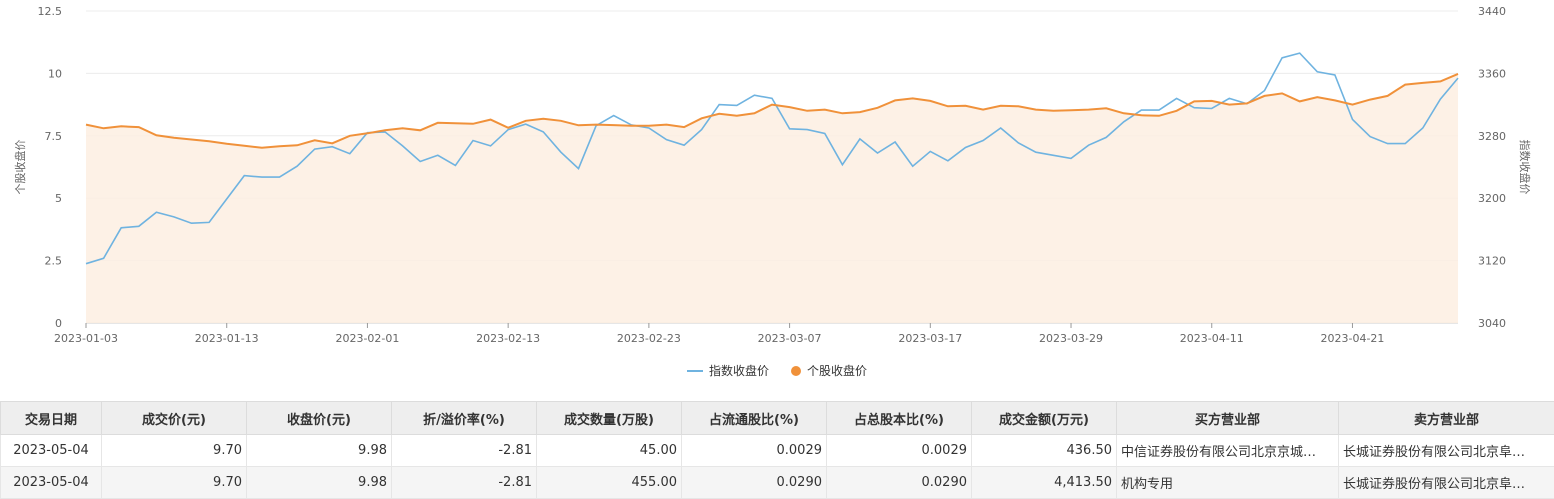  What do you see at coordinates (20, 167) in the screenshot?
I see `left-axis-title: 个股收盘价` at bounding box center [20, 167].